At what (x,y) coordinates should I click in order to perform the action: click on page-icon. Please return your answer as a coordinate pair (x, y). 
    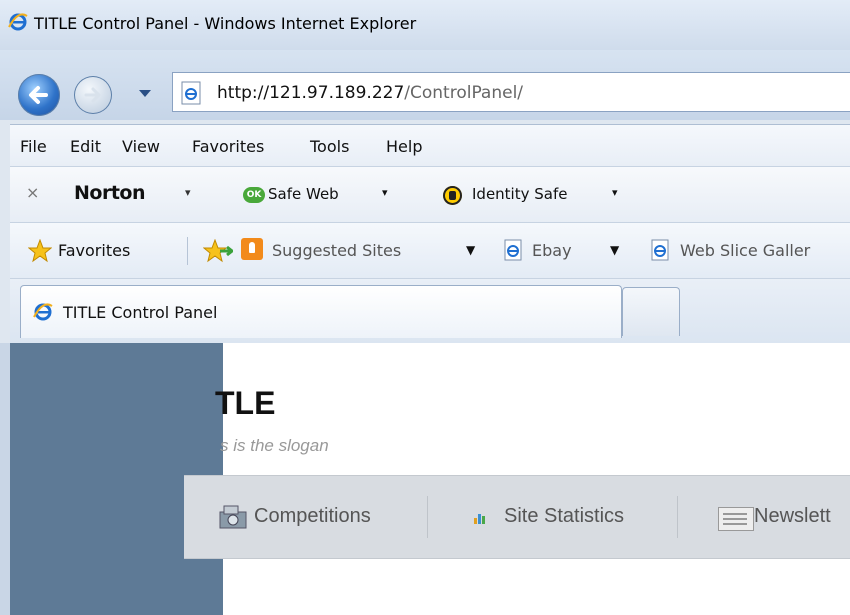
    Looking at the image, I should click on (192, 95).